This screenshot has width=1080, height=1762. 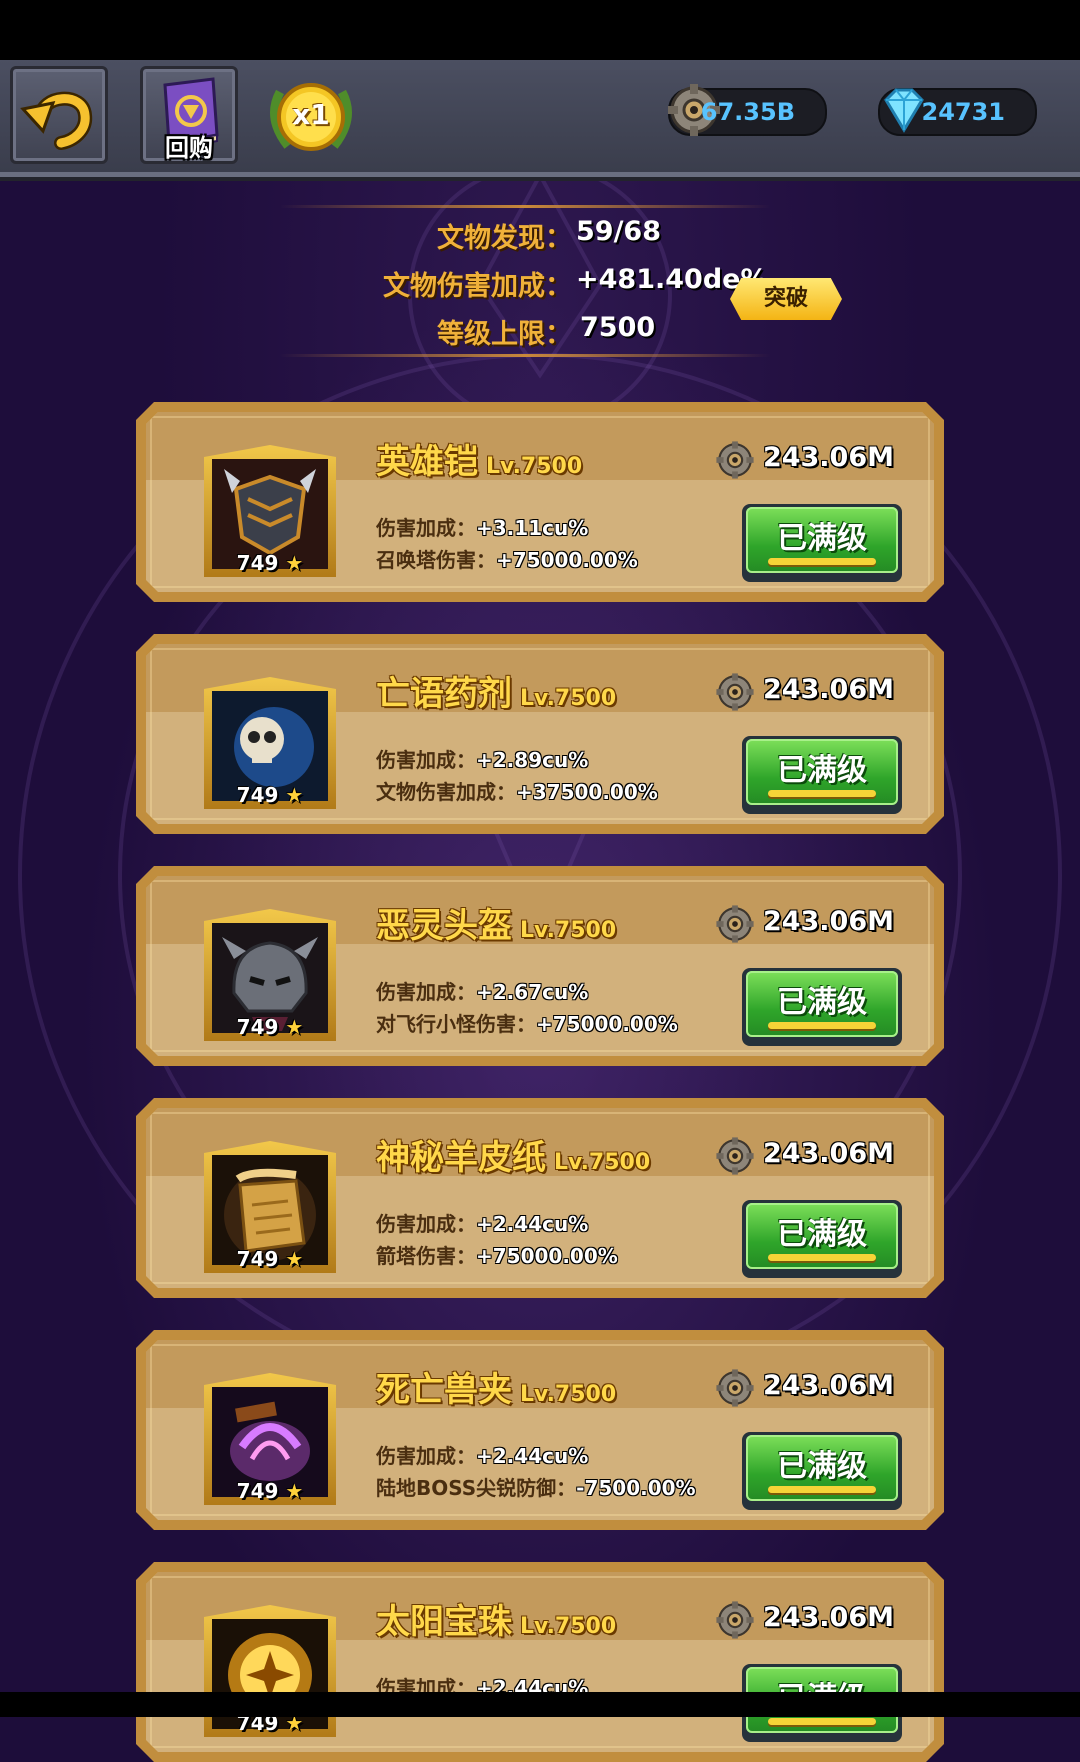 What do you see at coordinates (527, 1024) in the screenshot?
I see `stat-line-2: 对飞行小怪伤害：+75000.00%` at bounding box center [527, 1024].